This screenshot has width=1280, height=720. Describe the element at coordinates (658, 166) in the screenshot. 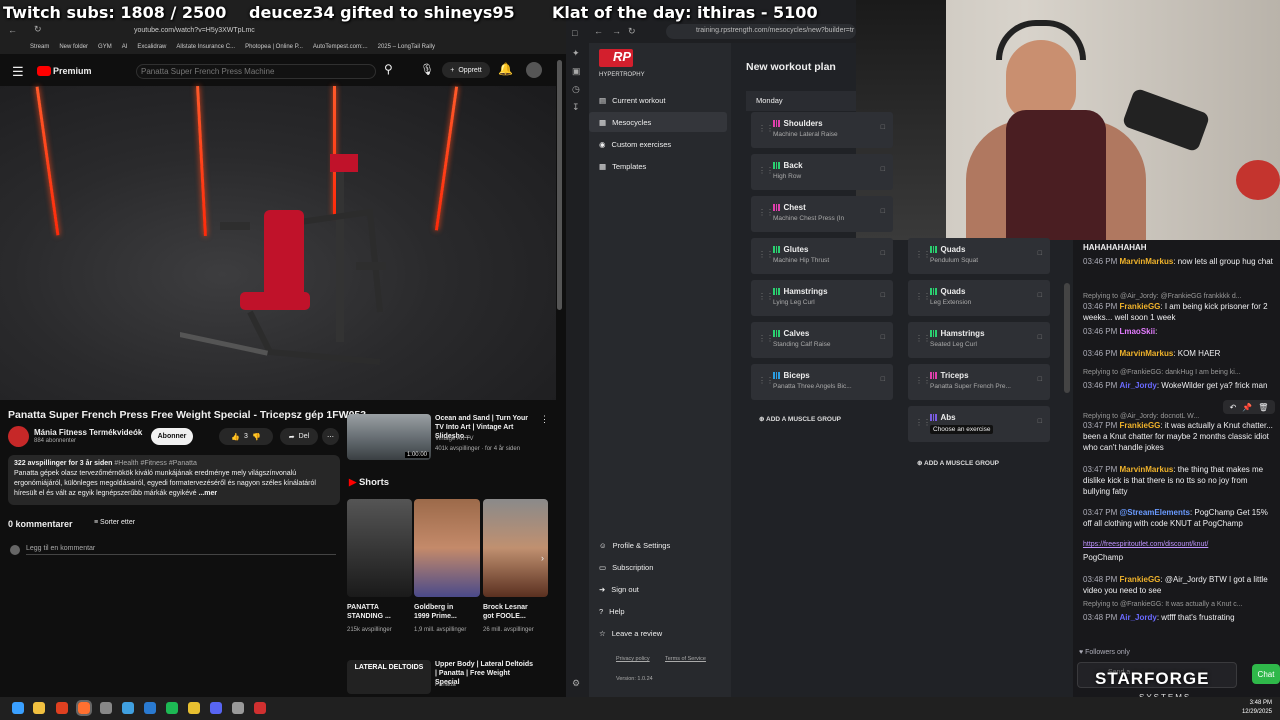

I see `nav-templates: ▦ Templates` at that location.